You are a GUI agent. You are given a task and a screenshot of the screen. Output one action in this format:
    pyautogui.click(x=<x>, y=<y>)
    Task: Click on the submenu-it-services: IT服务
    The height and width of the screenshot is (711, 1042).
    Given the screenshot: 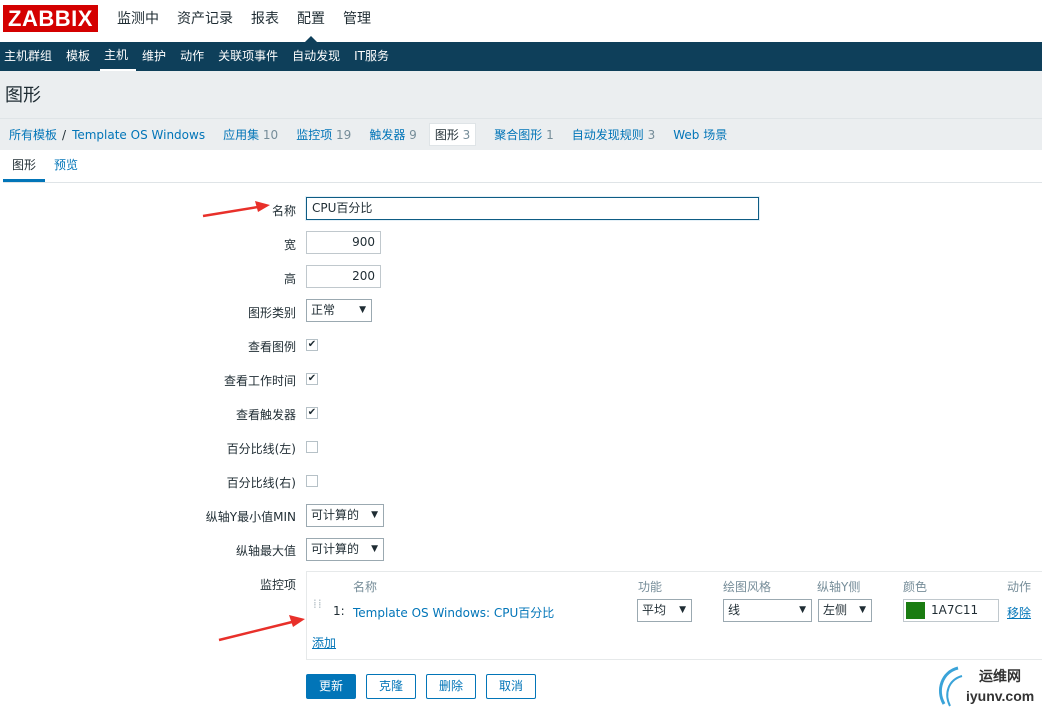 What is the action you would take?
    pyautogui.click(x=373, y=56)
    